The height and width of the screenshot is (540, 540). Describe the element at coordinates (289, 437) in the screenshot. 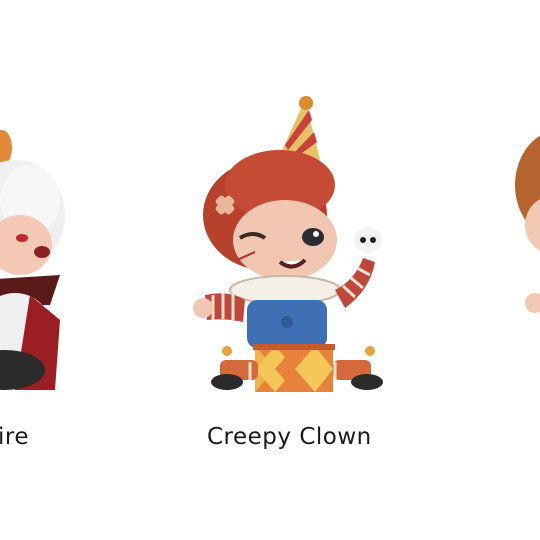

I see `product-name-creepy-clown: Creepy Clown` at that location.